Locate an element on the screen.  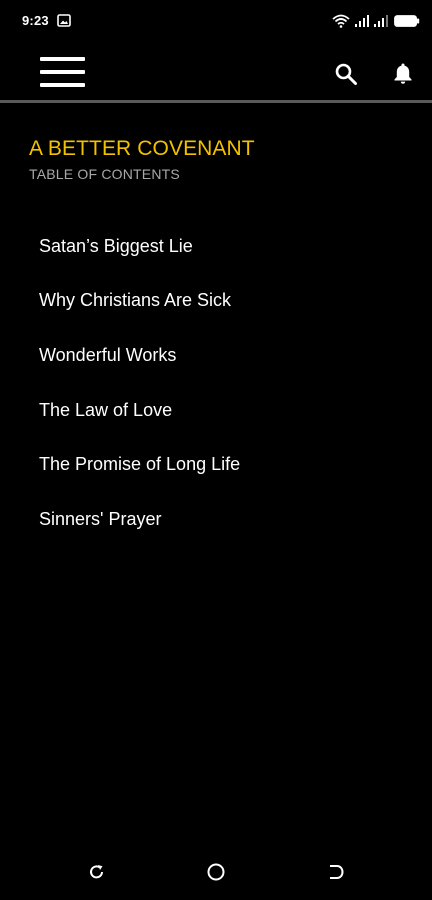
toc-item-label: The Law of Love is located at coordinates (106, 409).